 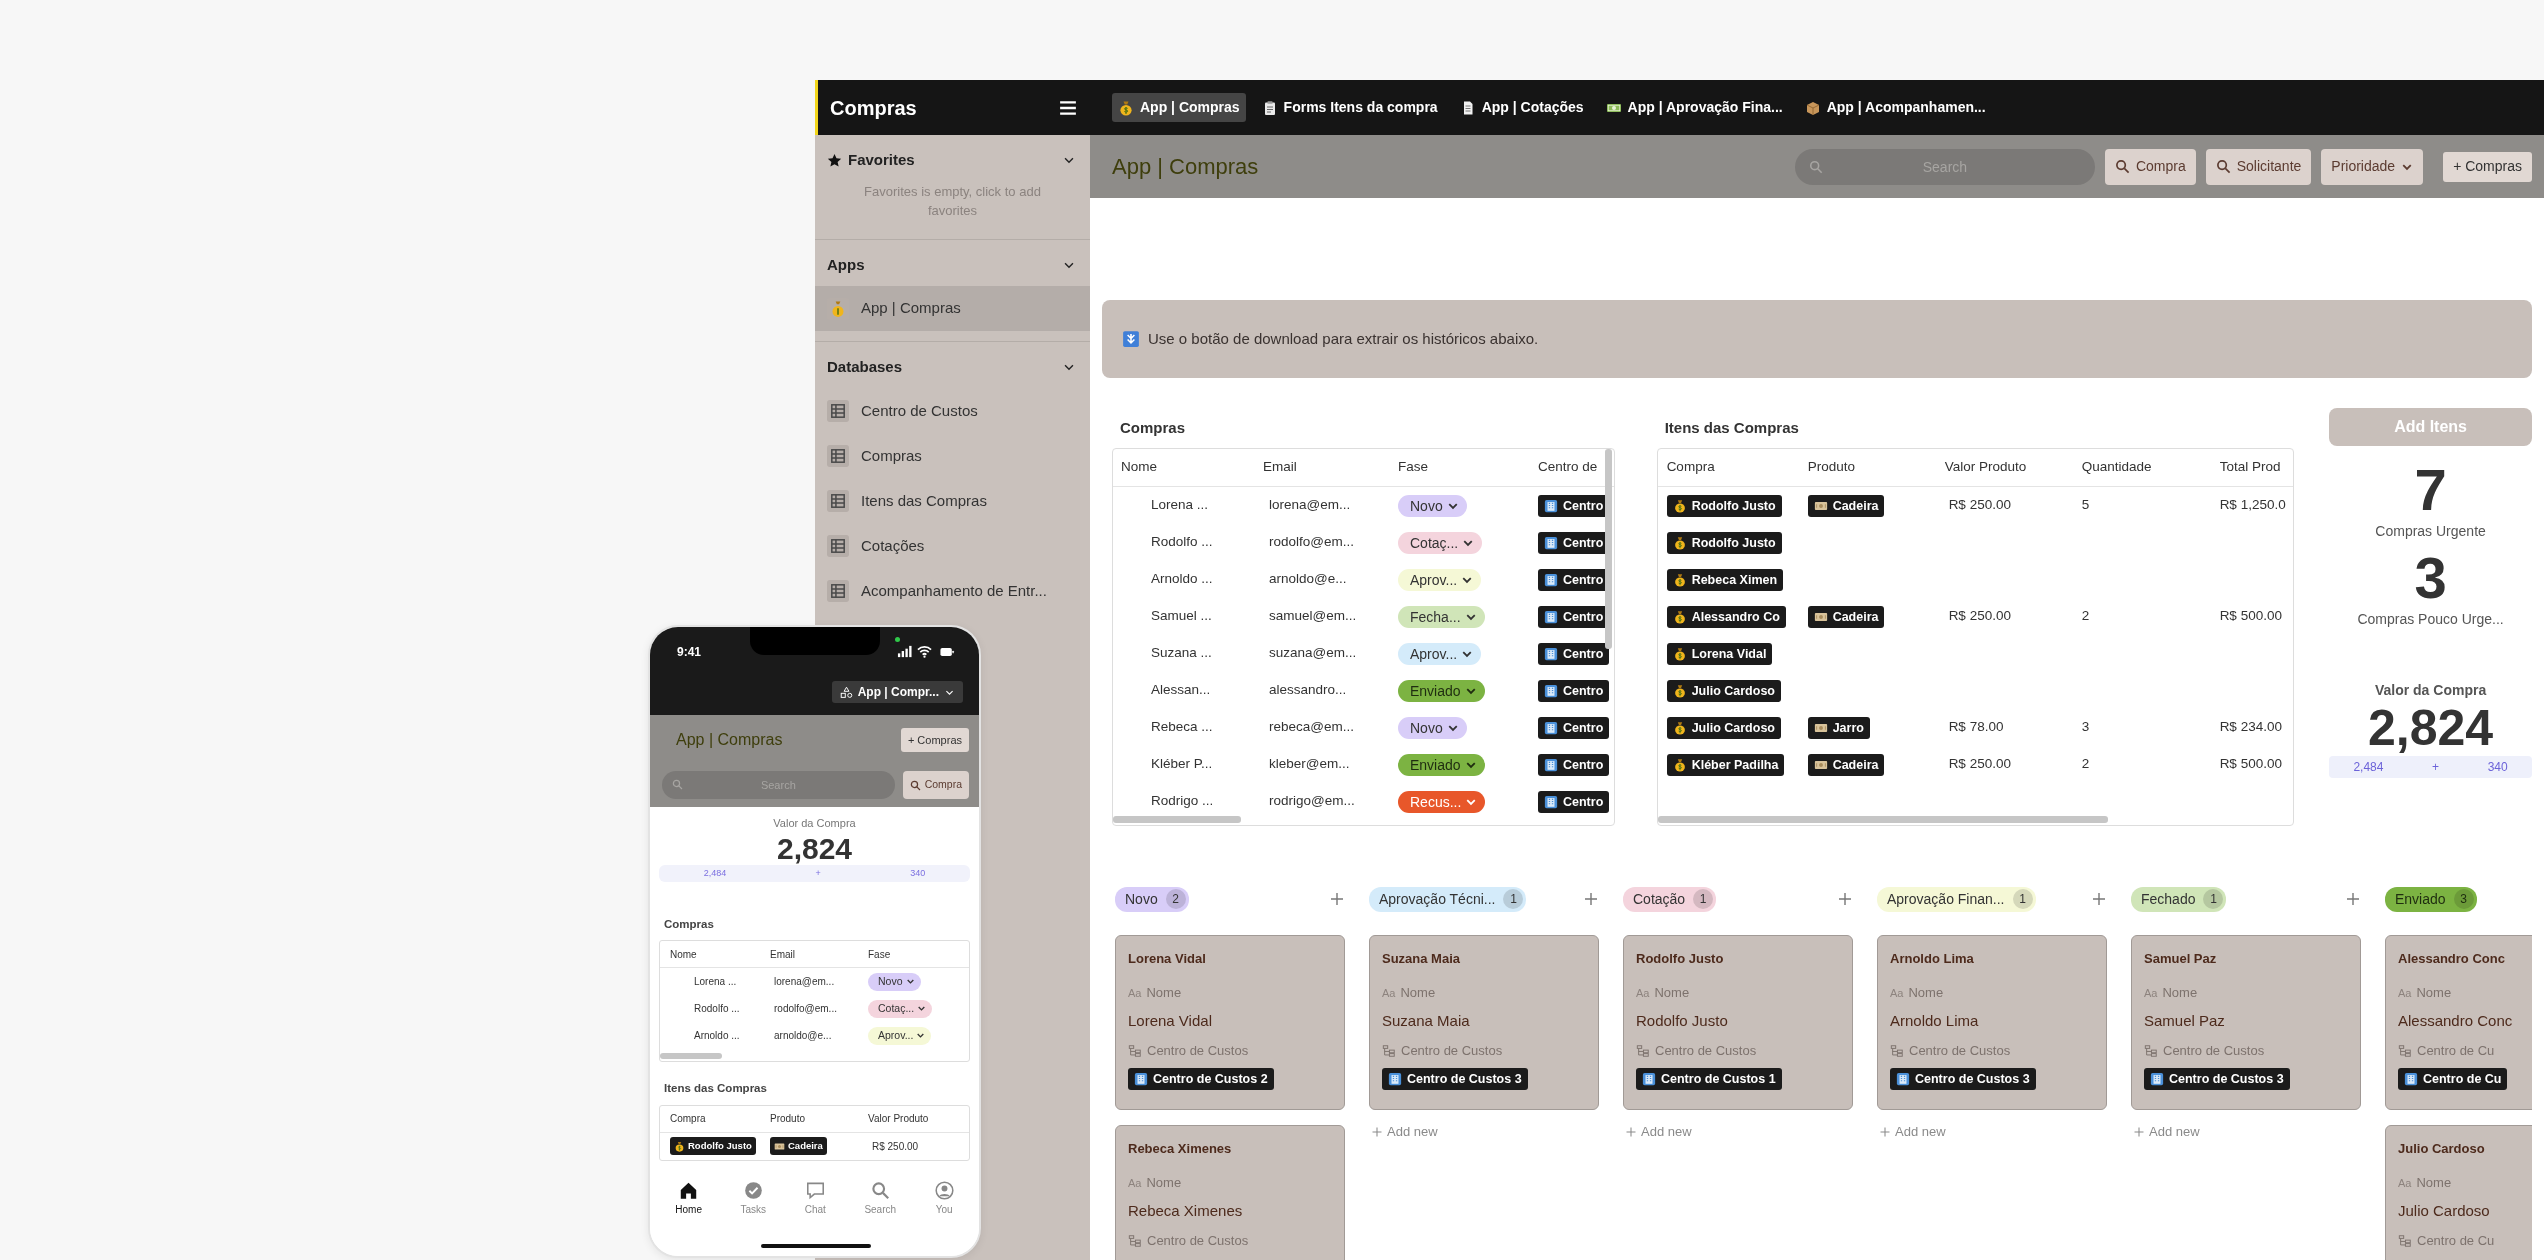 What do you see at coordinates (2456, 1241) in the screenshot?
I see `field-label: Centro de Cu` at bounding box center [2456, 1241].